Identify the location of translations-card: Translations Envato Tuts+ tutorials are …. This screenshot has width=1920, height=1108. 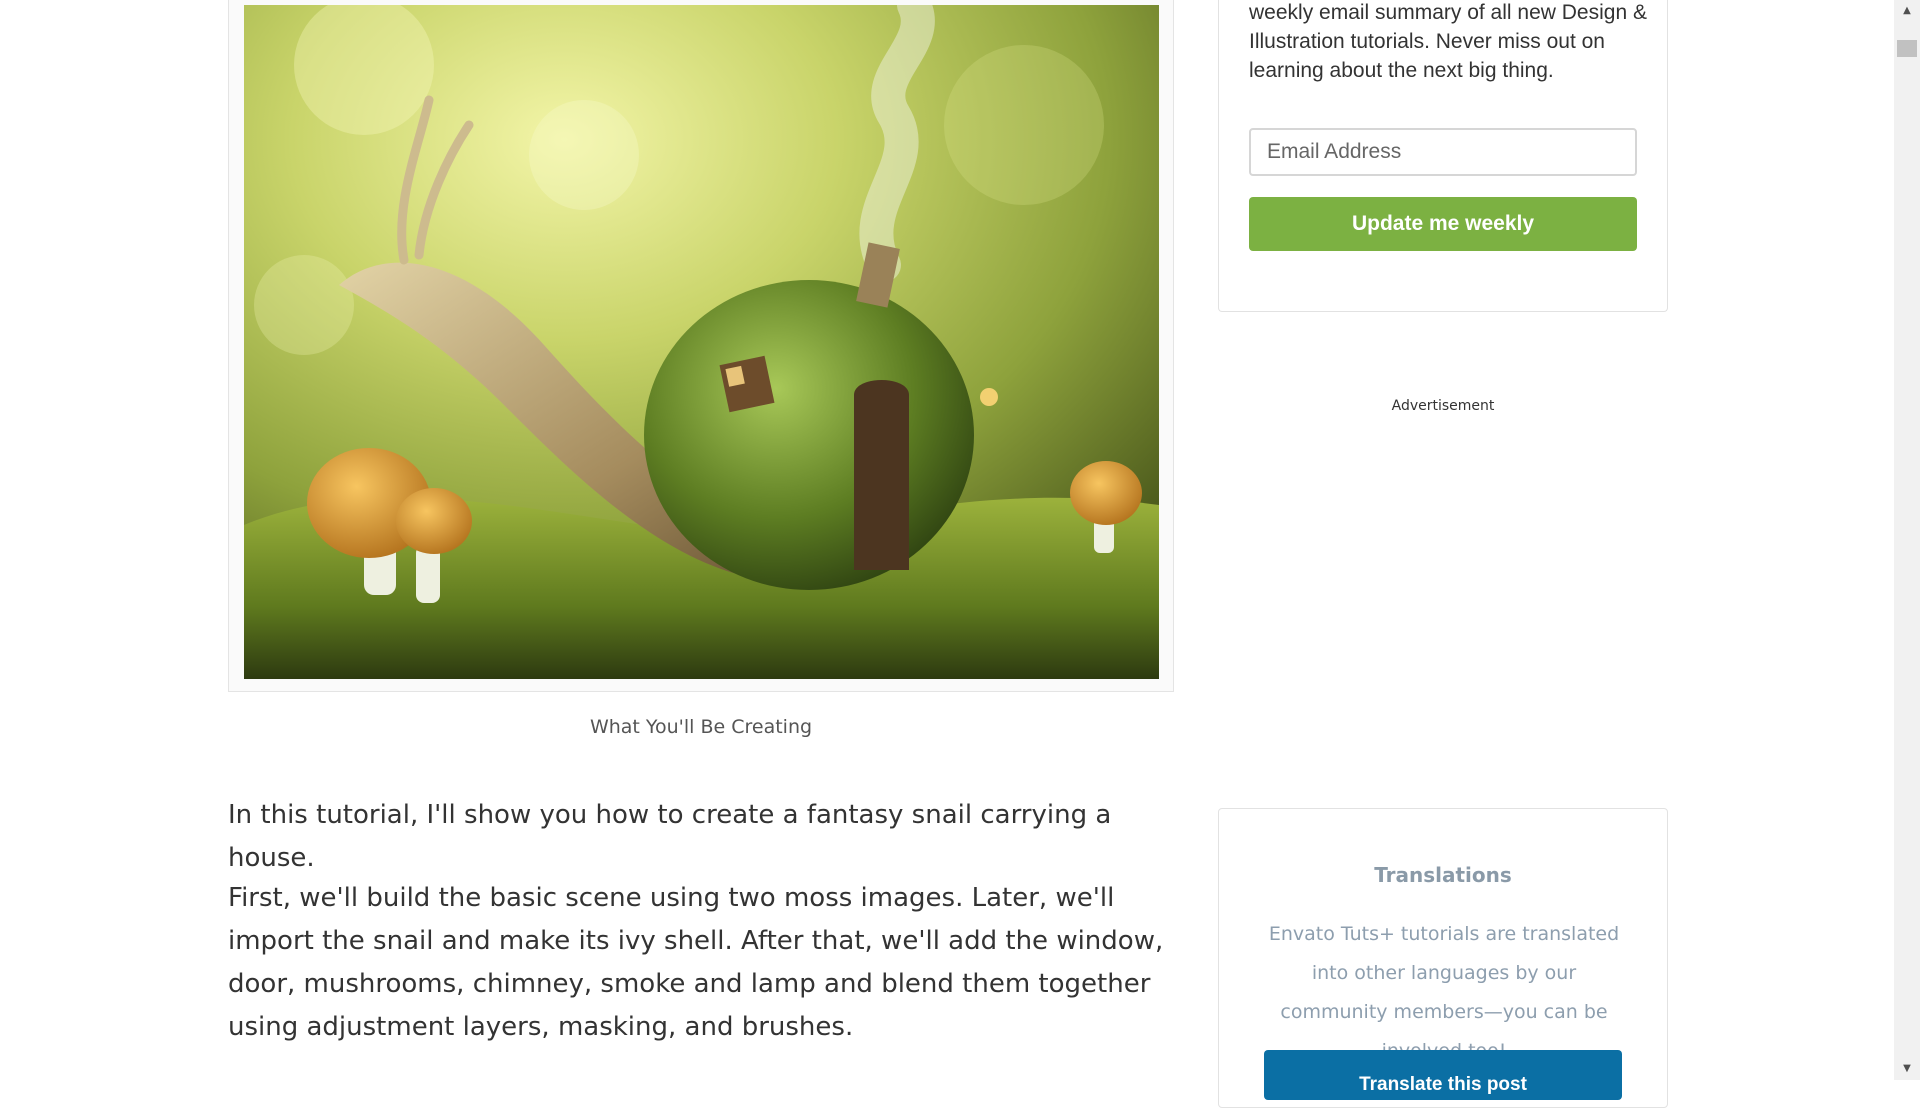
(1443, 958).